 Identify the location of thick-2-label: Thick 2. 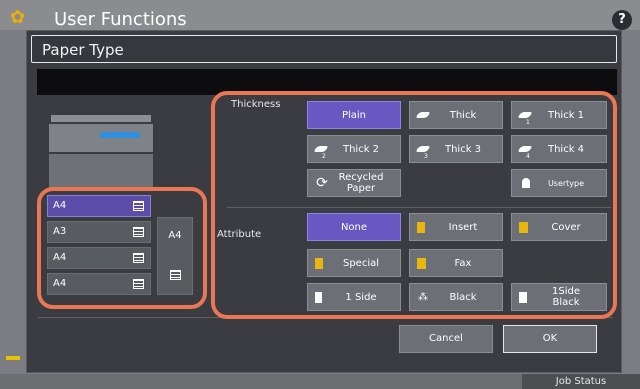
(361, 149).